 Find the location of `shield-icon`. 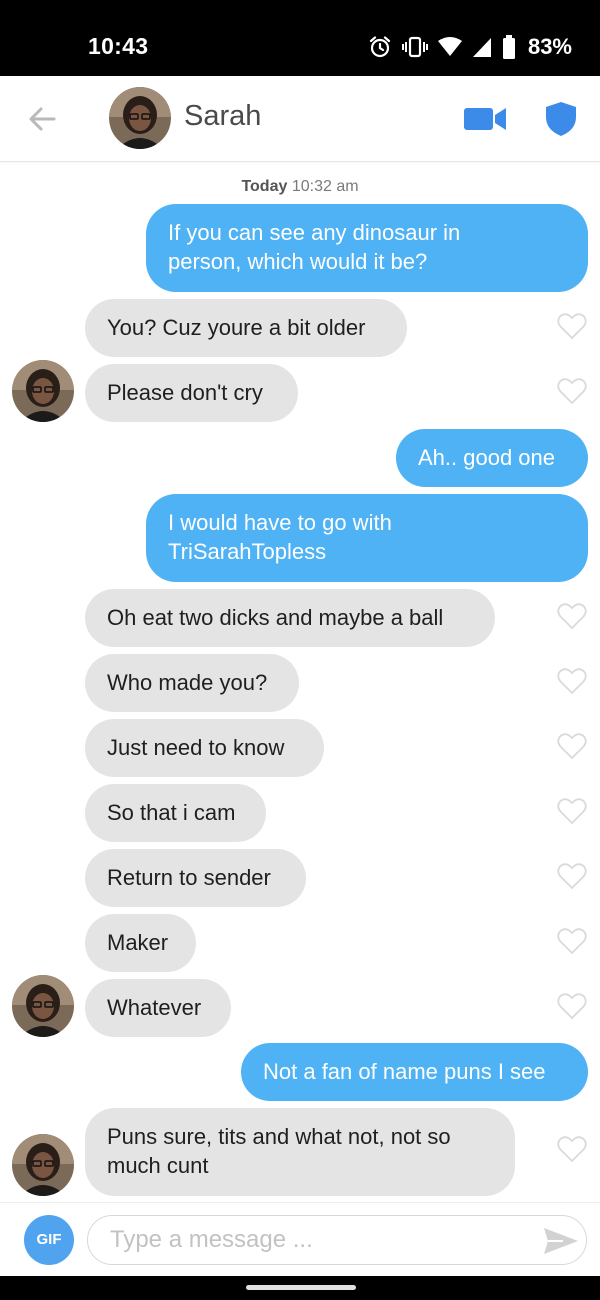

shield-icon is located at coordinates (561, 119).